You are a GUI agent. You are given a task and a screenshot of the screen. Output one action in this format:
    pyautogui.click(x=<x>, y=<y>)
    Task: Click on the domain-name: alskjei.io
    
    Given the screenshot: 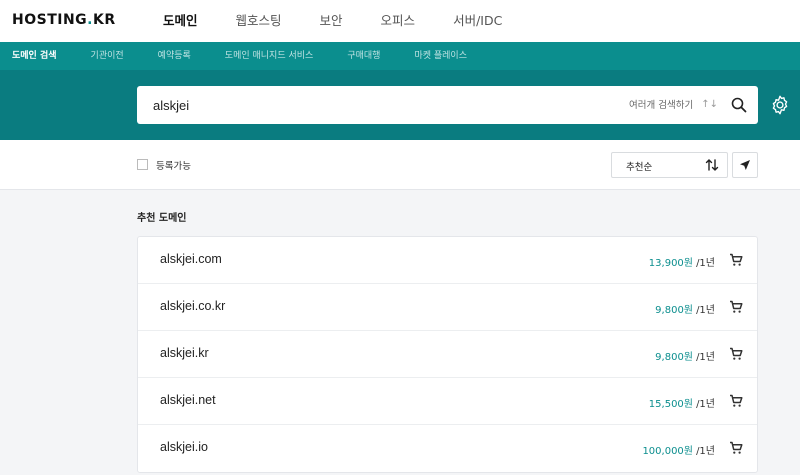 What is the action you would take?
    pyautogui.click(x=184, y=447)
    